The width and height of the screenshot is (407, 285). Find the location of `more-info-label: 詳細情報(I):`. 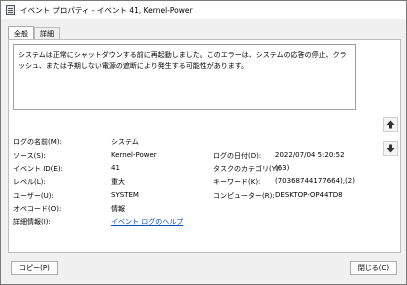

more-info-label: 詳細情報(I): is located at coordinates (32, 222).